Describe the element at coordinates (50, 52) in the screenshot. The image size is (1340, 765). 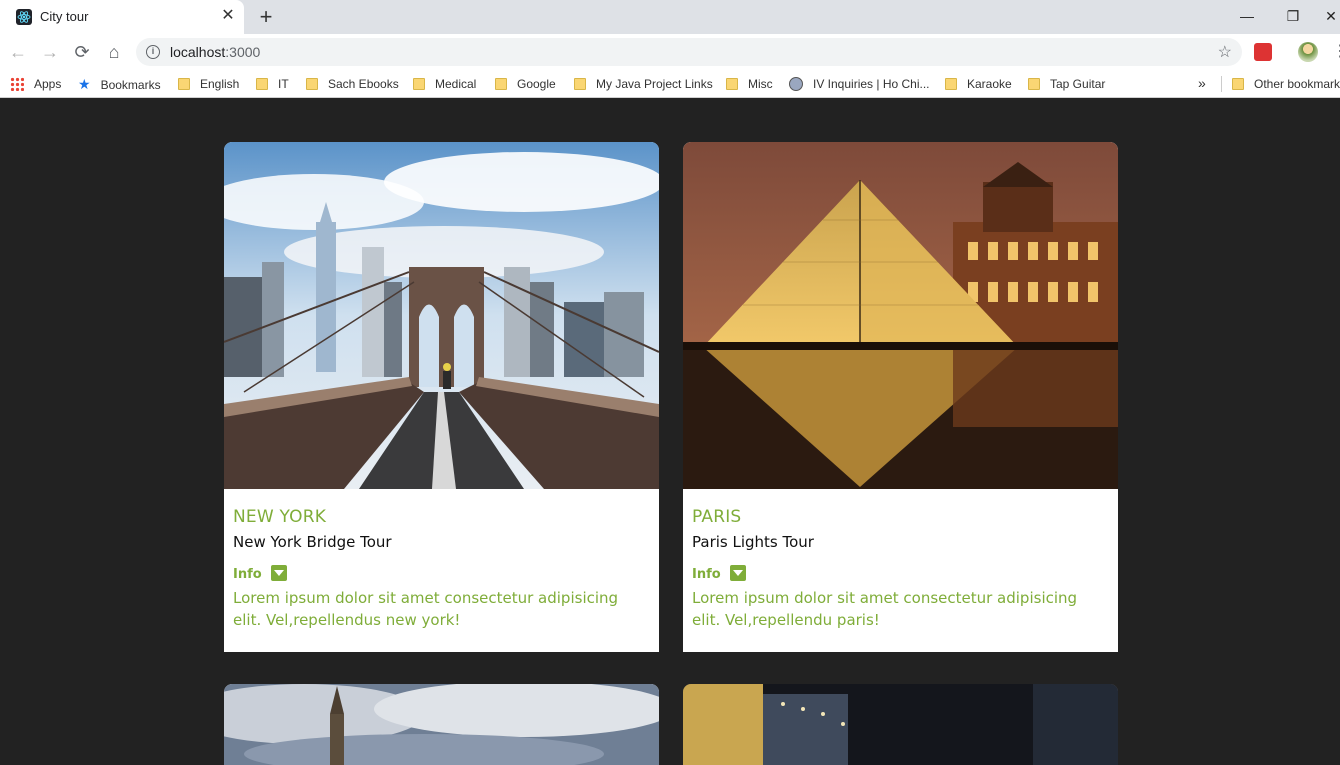
I see `forward-arrow-icon: →` at that location.